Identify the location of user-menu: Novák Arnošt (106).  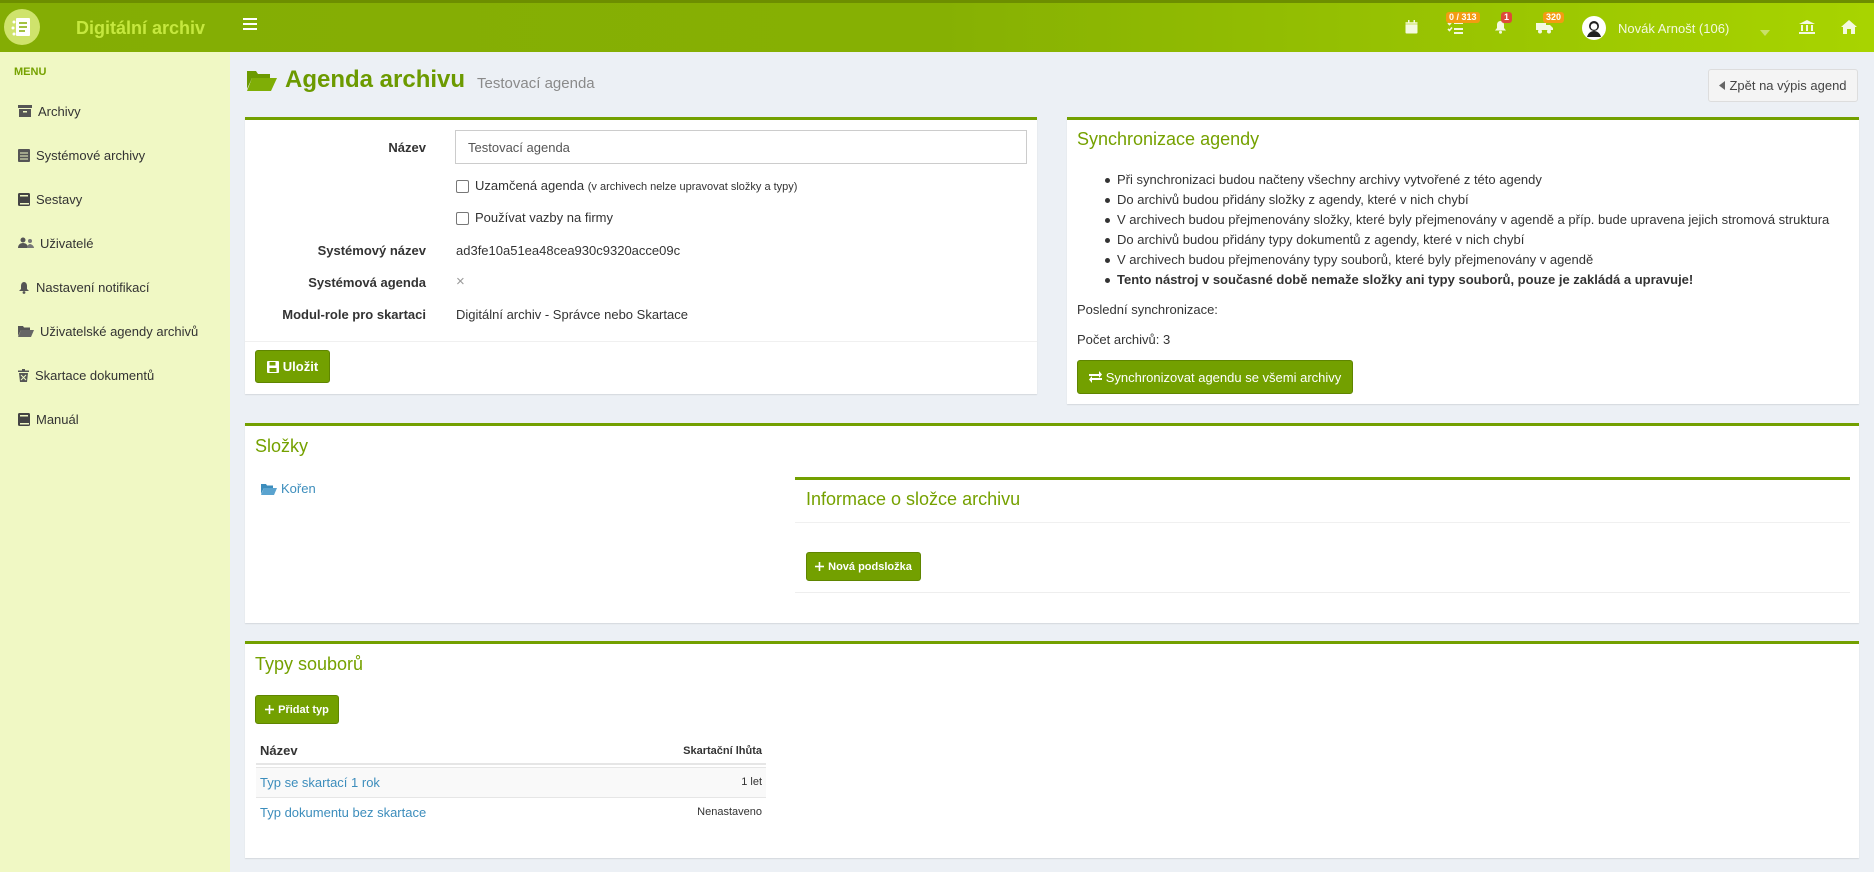
(1655, 28).